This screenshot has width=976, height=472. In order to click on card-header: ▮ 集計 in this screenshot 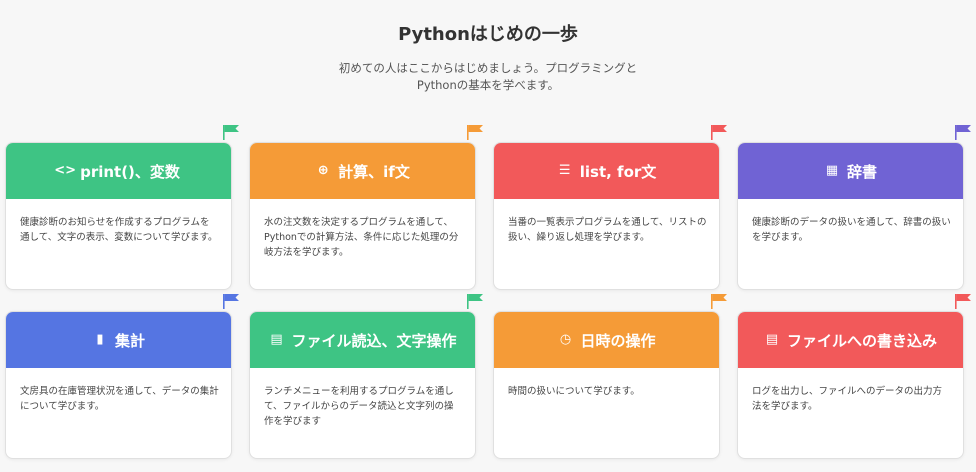, I will do `click(118, 340)`.